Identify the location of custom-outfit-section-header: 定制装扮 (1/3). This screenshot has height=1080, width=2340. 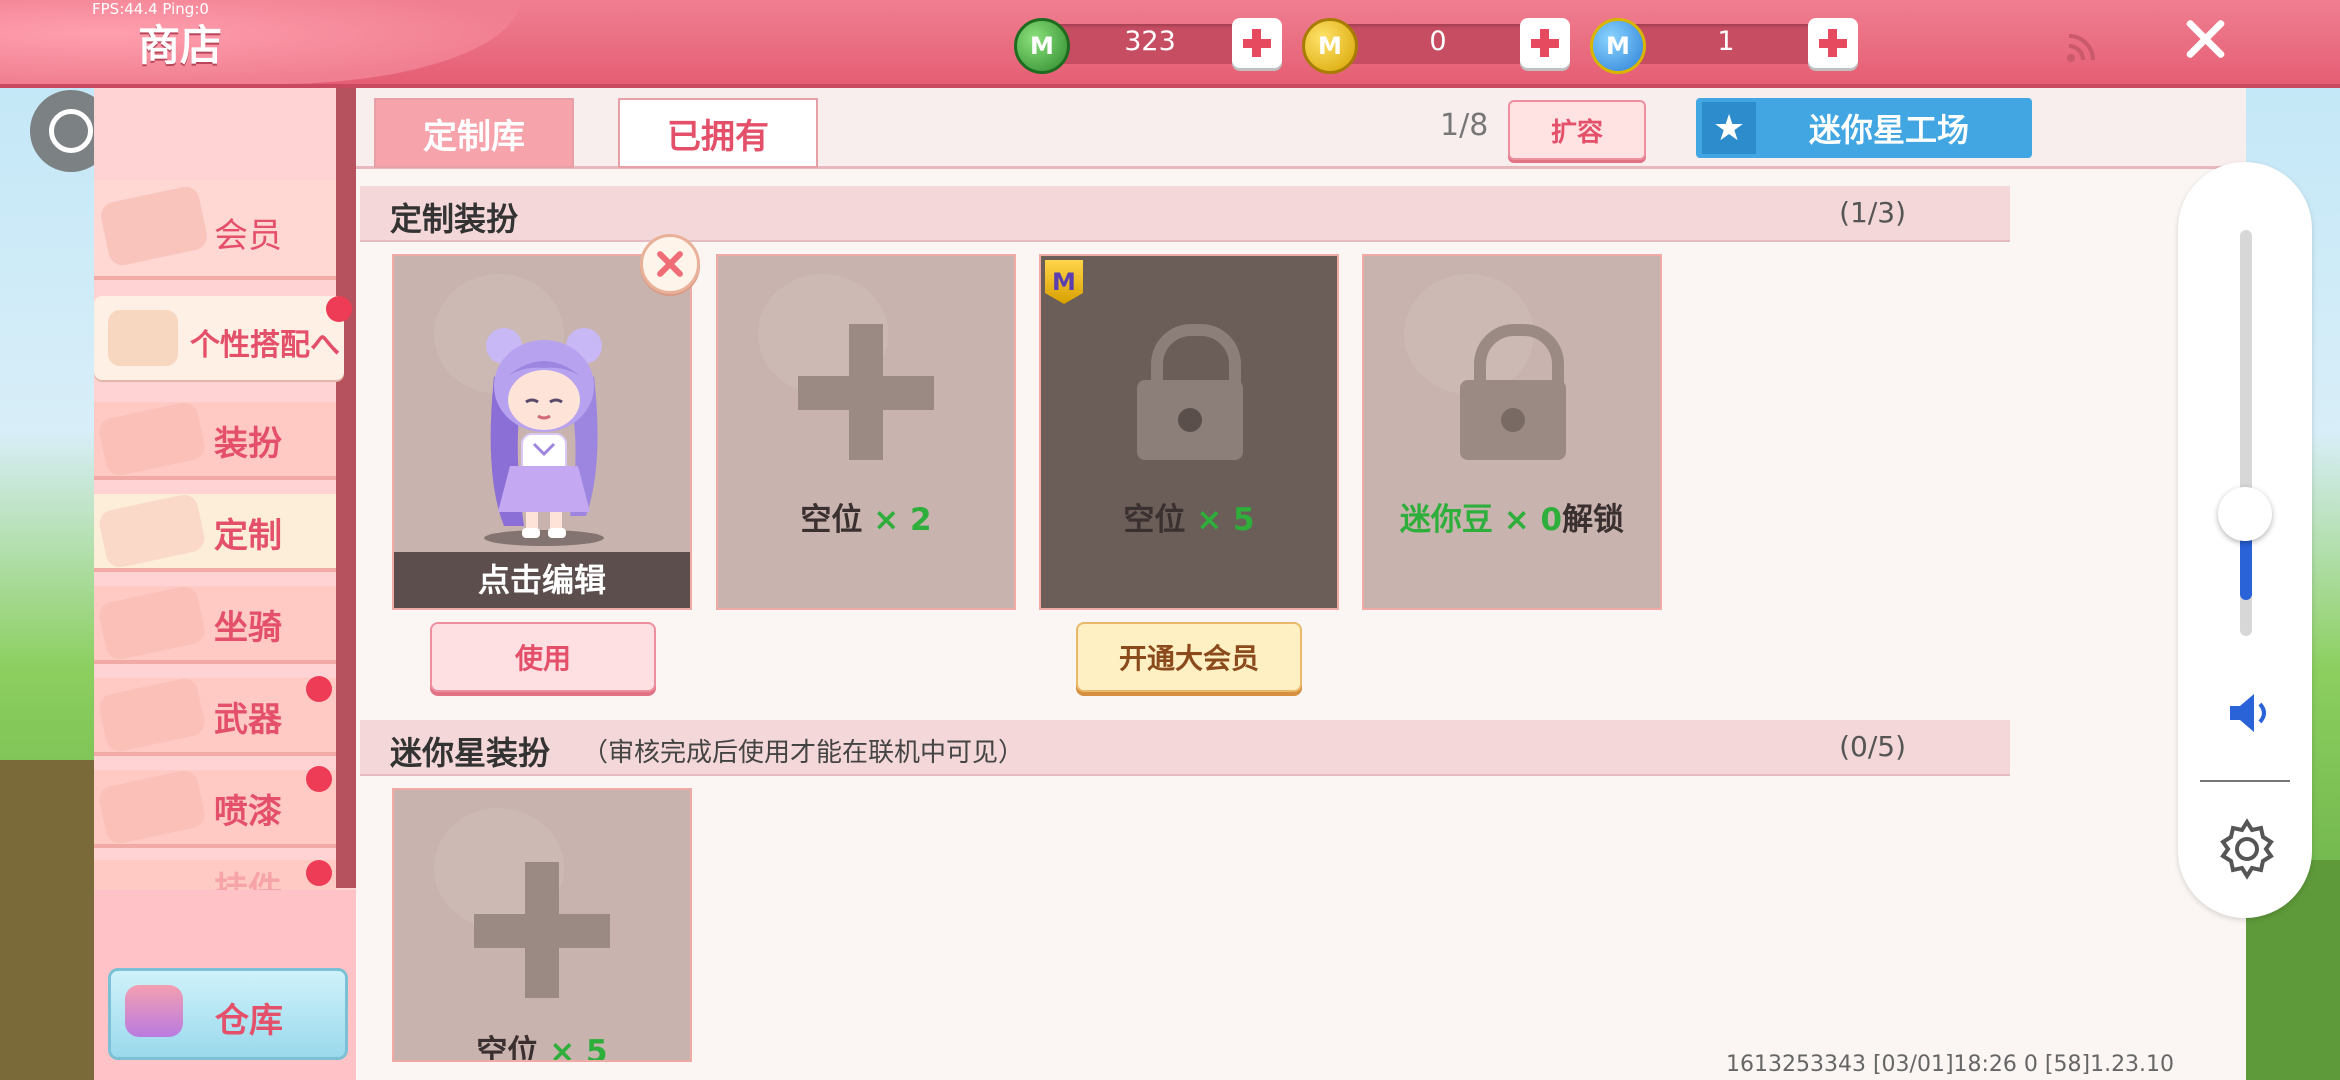
(1185, 214).